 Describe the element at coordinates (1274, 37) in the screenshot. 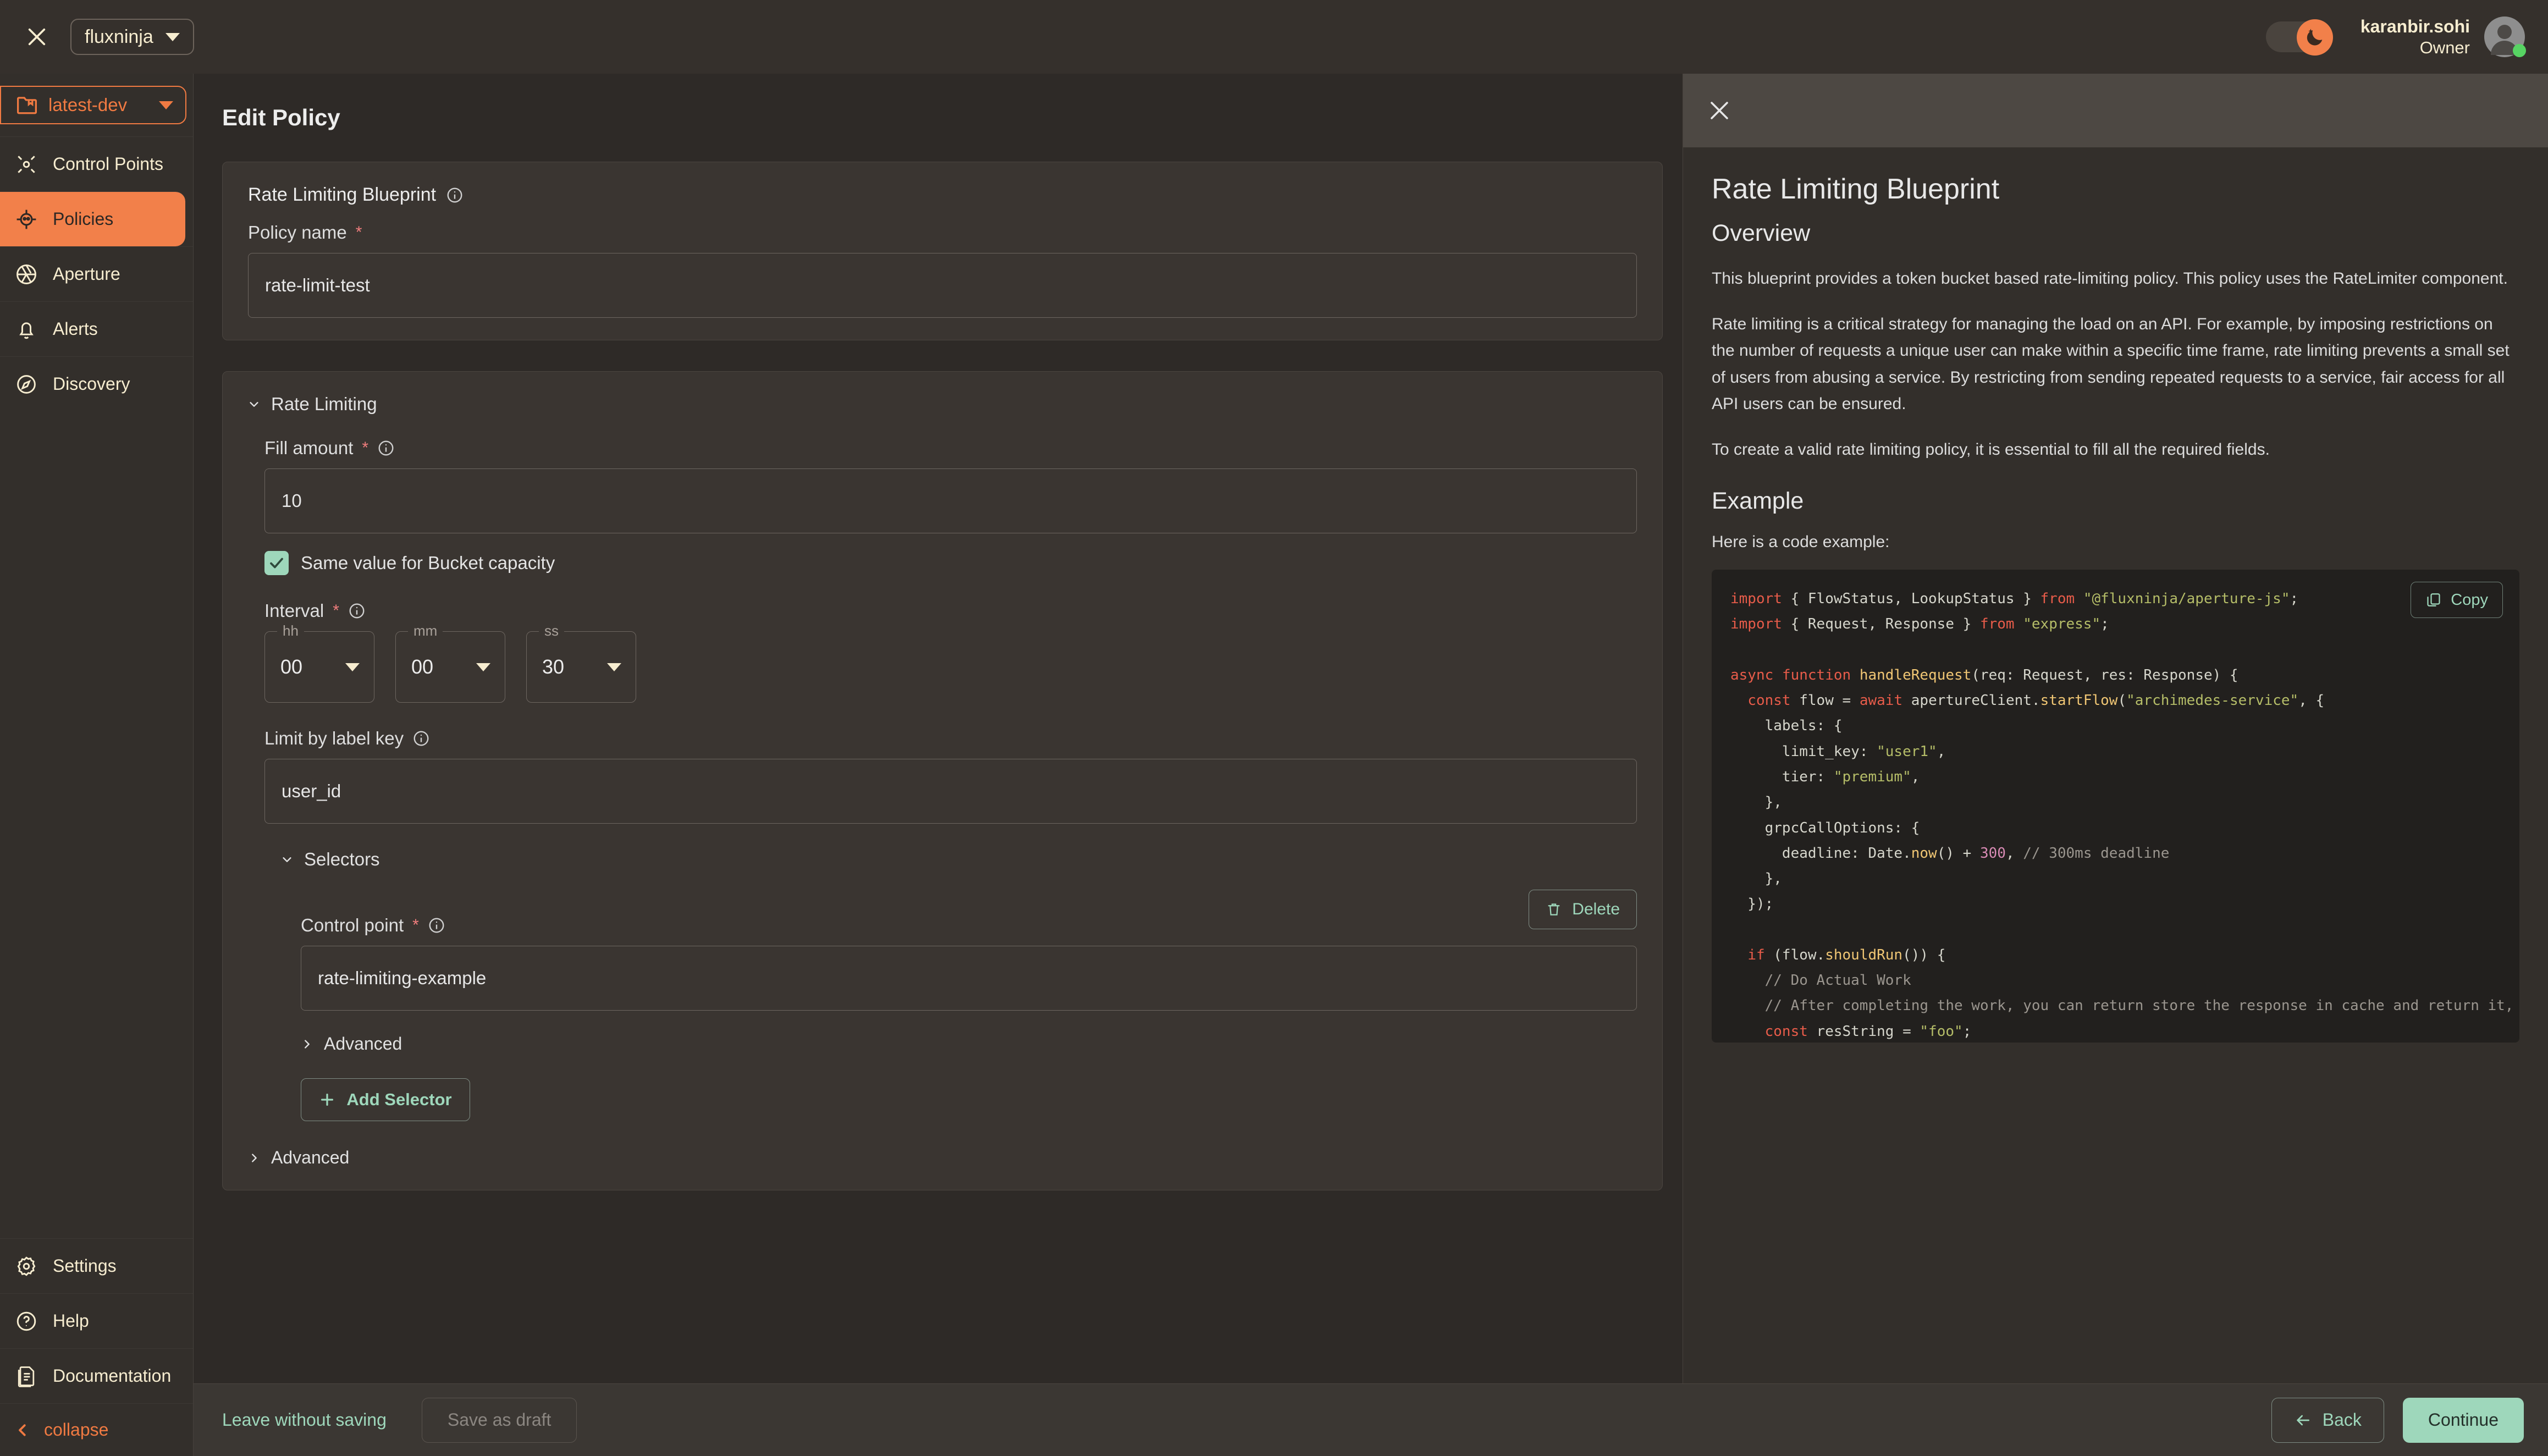

I see `top-bar: fluxninja karanbir.sohi Owner` at that location.